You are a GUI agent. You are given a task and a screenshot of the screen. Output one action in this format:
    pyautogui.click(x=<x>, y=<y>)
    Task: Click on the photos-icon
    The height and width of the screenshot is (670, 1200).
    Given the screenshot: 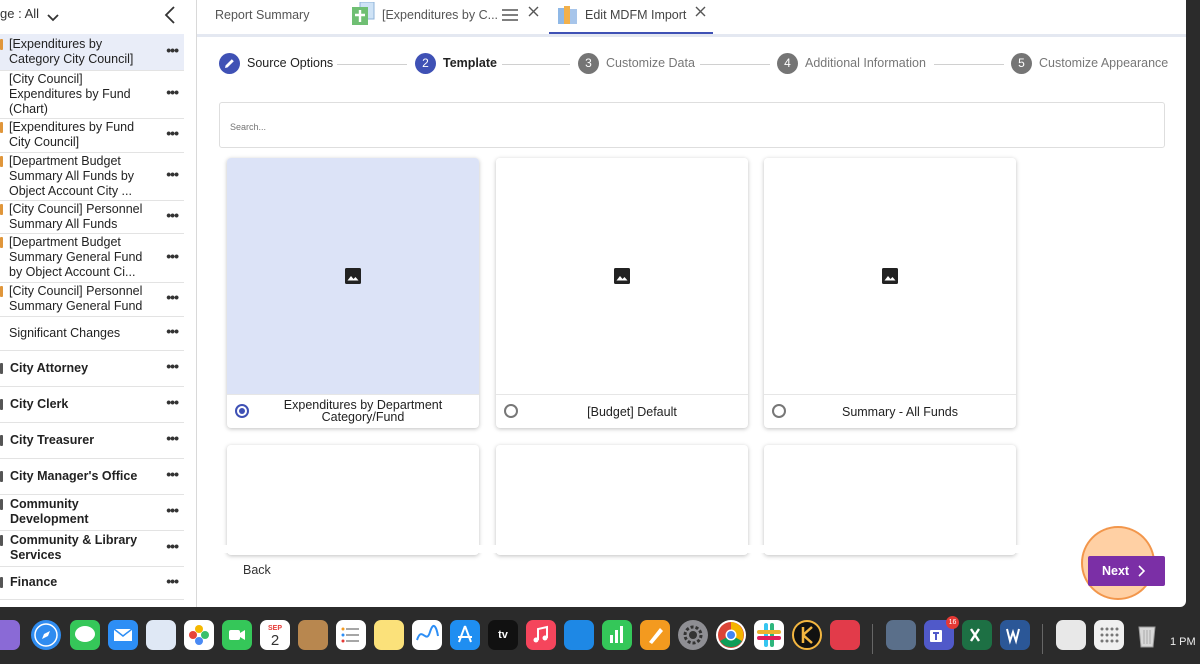 What is the action you would take?
    pyautogui.click(x=199, y=635)
    